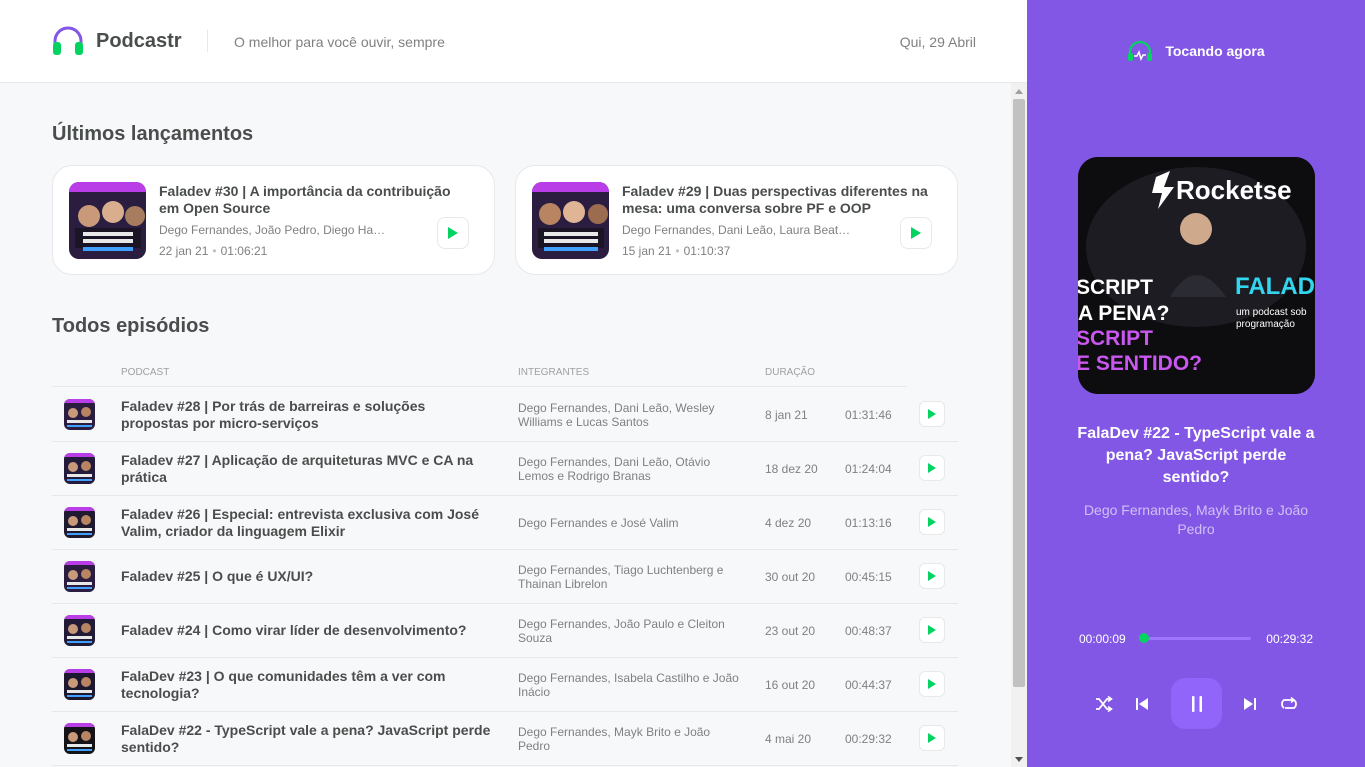  What do you see at coordinates (339, 42) in the screenshot?
I see `tagline: O melhor para você ouvir, sempre` at bounding box center [339, 42].